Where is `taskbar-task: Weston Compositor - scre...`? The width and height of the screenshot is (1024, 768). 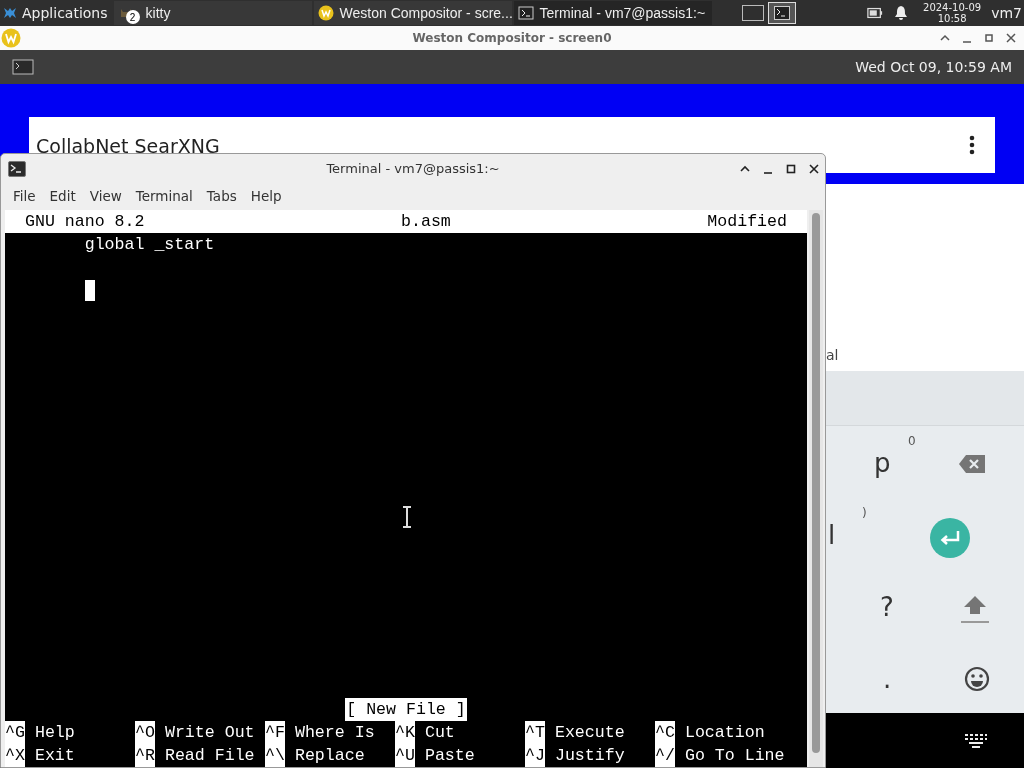 taskbar-task: Weston Compositor - scre... is located at coordinates (412, 13).